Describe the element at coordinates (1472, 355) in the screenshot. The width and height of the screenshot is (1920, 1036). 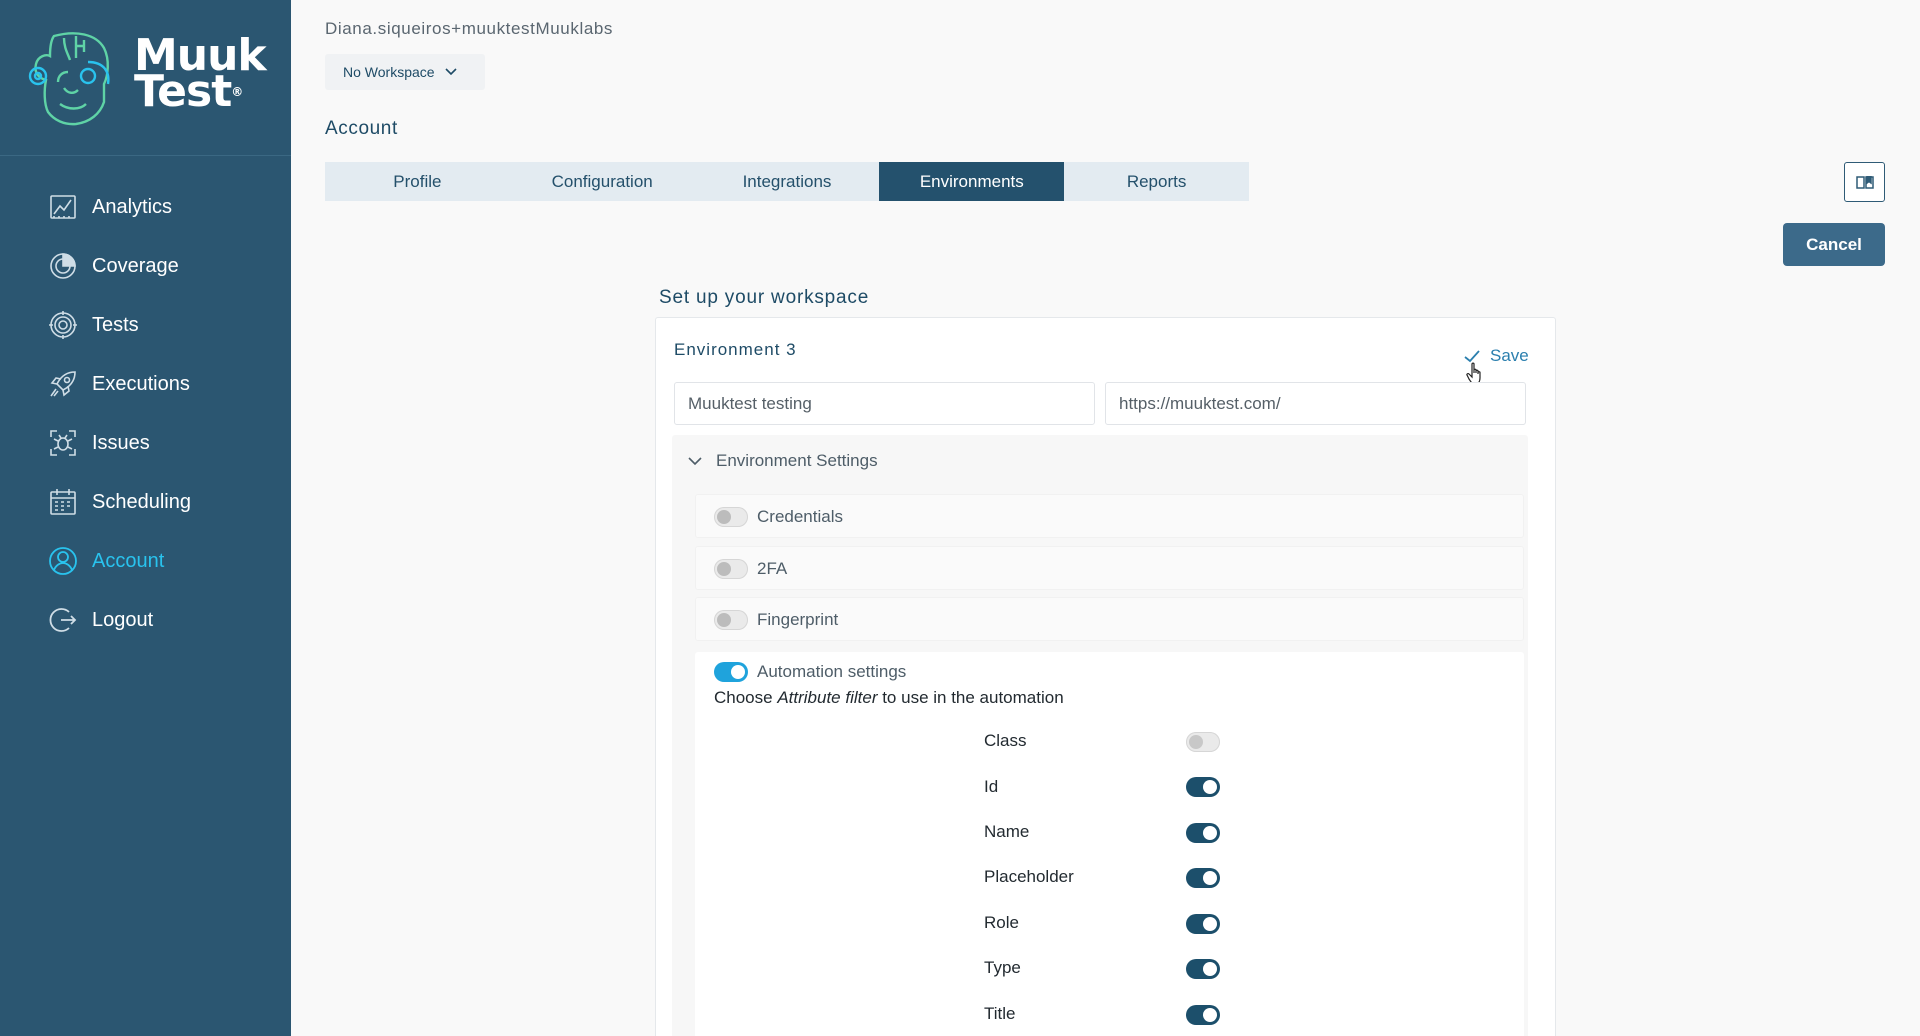
I see `check-icon` at that location.